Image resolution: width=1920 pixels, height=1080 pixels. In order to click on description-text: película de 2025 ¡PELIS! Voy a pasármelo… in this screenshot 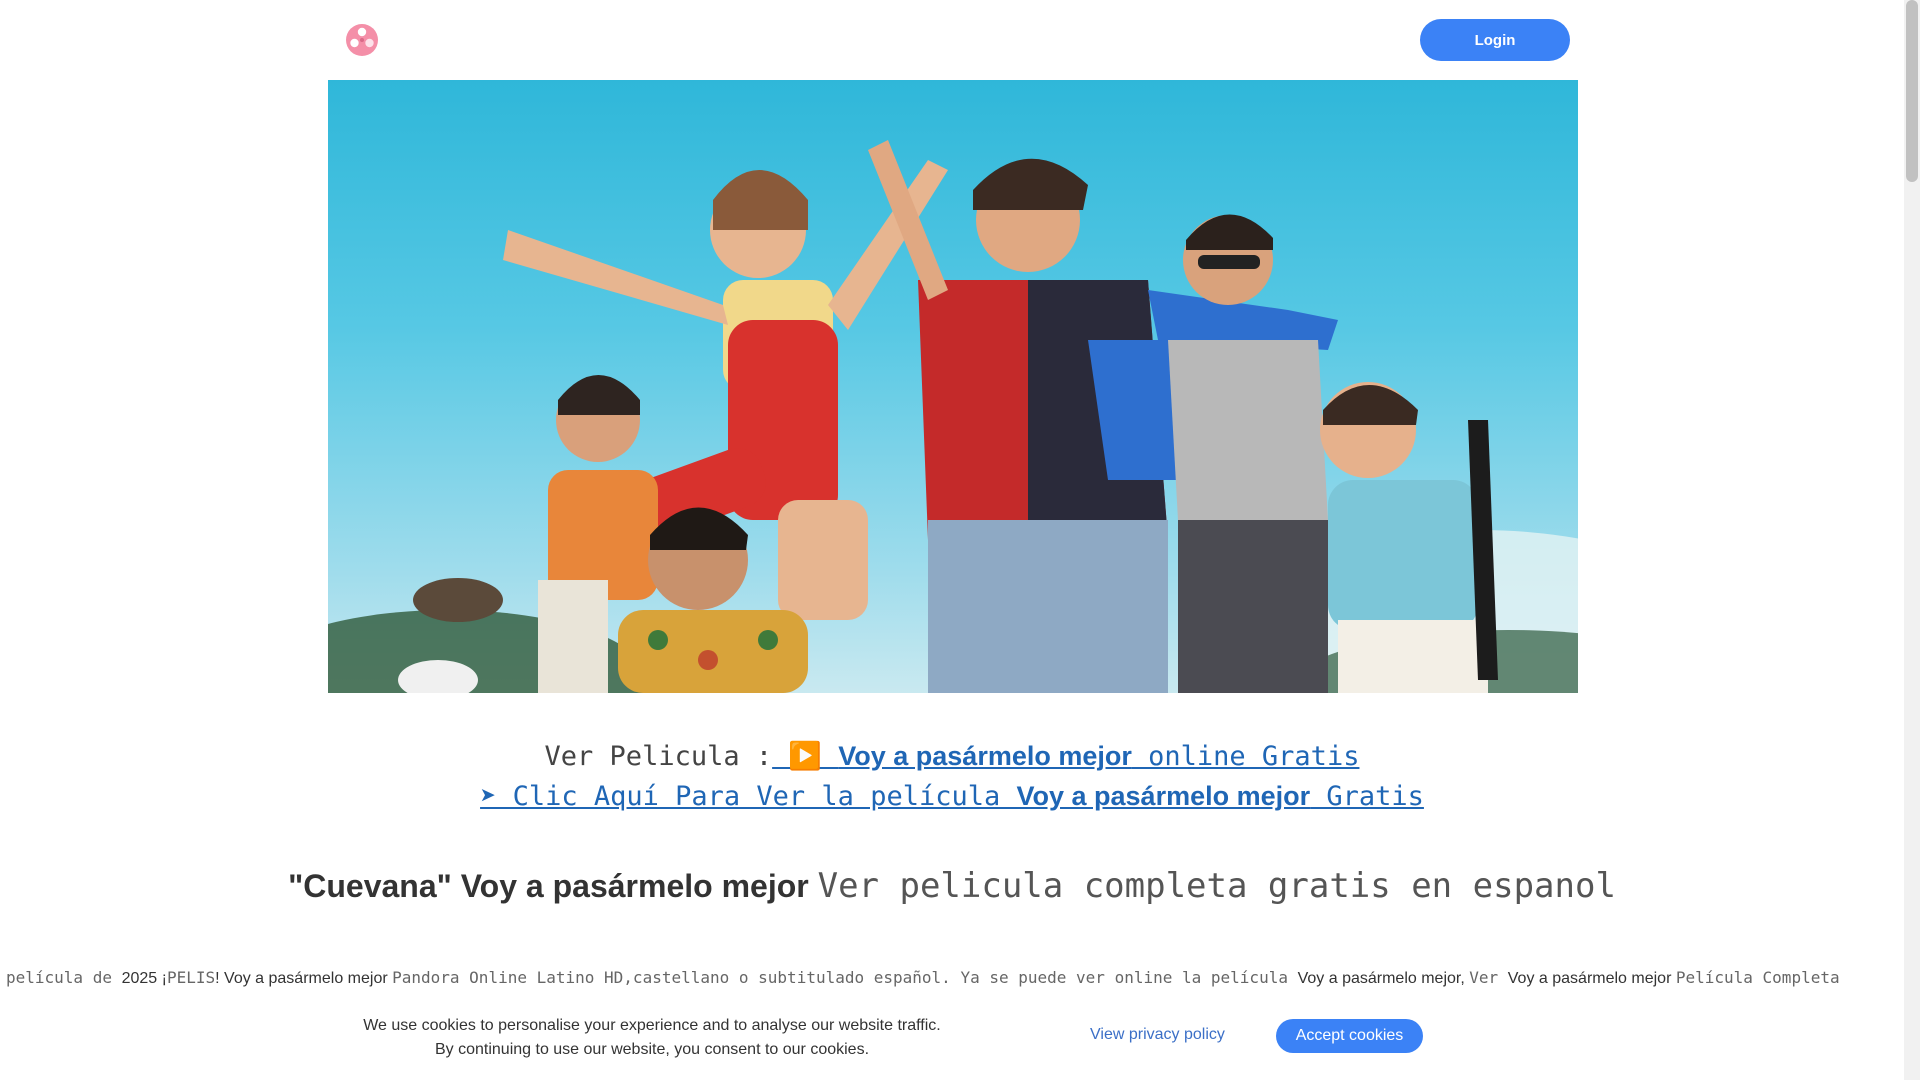, I will do `click(923, 977)`.